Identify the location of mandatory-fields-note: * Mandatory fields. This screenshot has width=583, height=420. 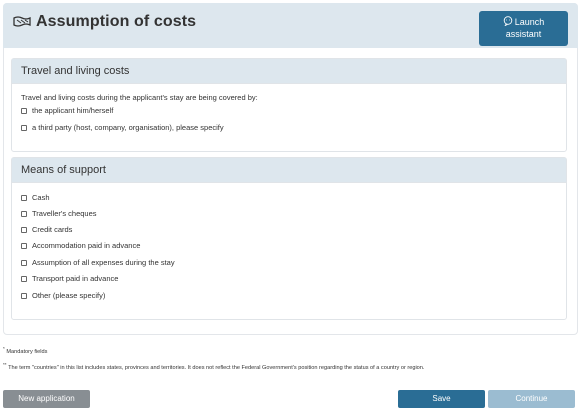
(25, 350).